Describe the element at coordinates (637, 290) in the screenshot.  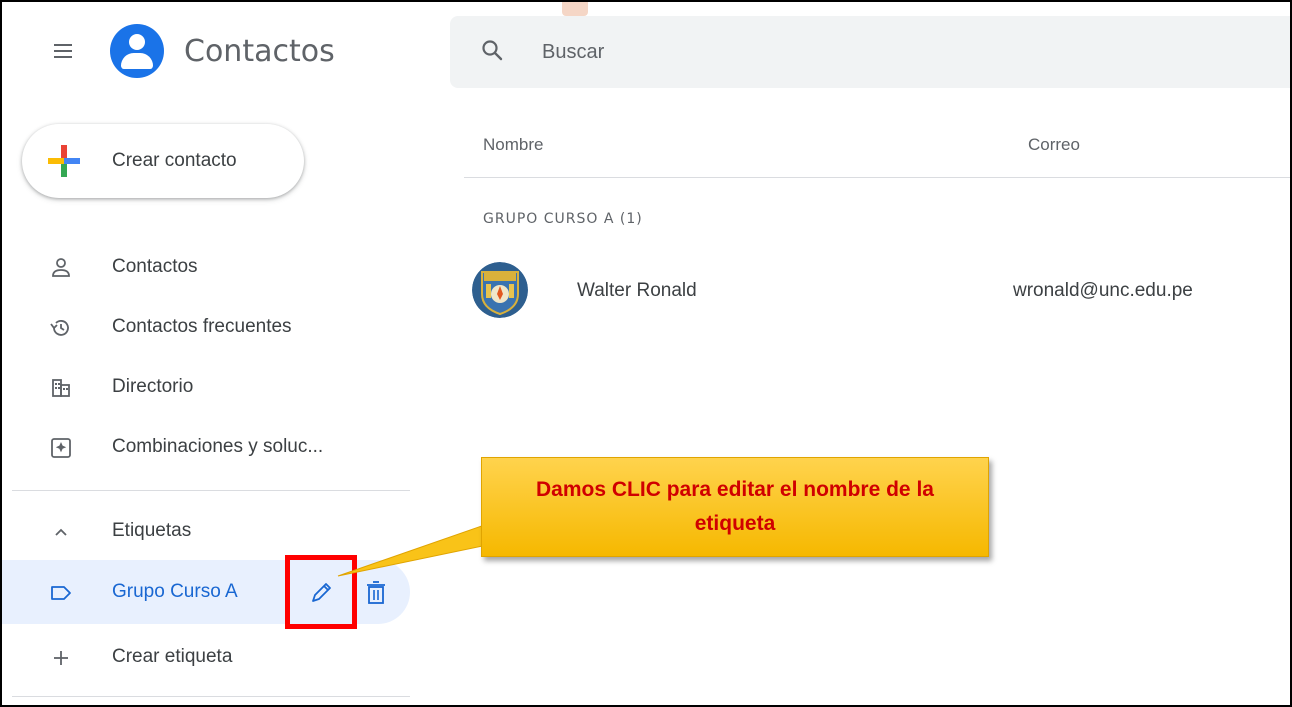
I see `contact-name: Walter Ronald` at that location.